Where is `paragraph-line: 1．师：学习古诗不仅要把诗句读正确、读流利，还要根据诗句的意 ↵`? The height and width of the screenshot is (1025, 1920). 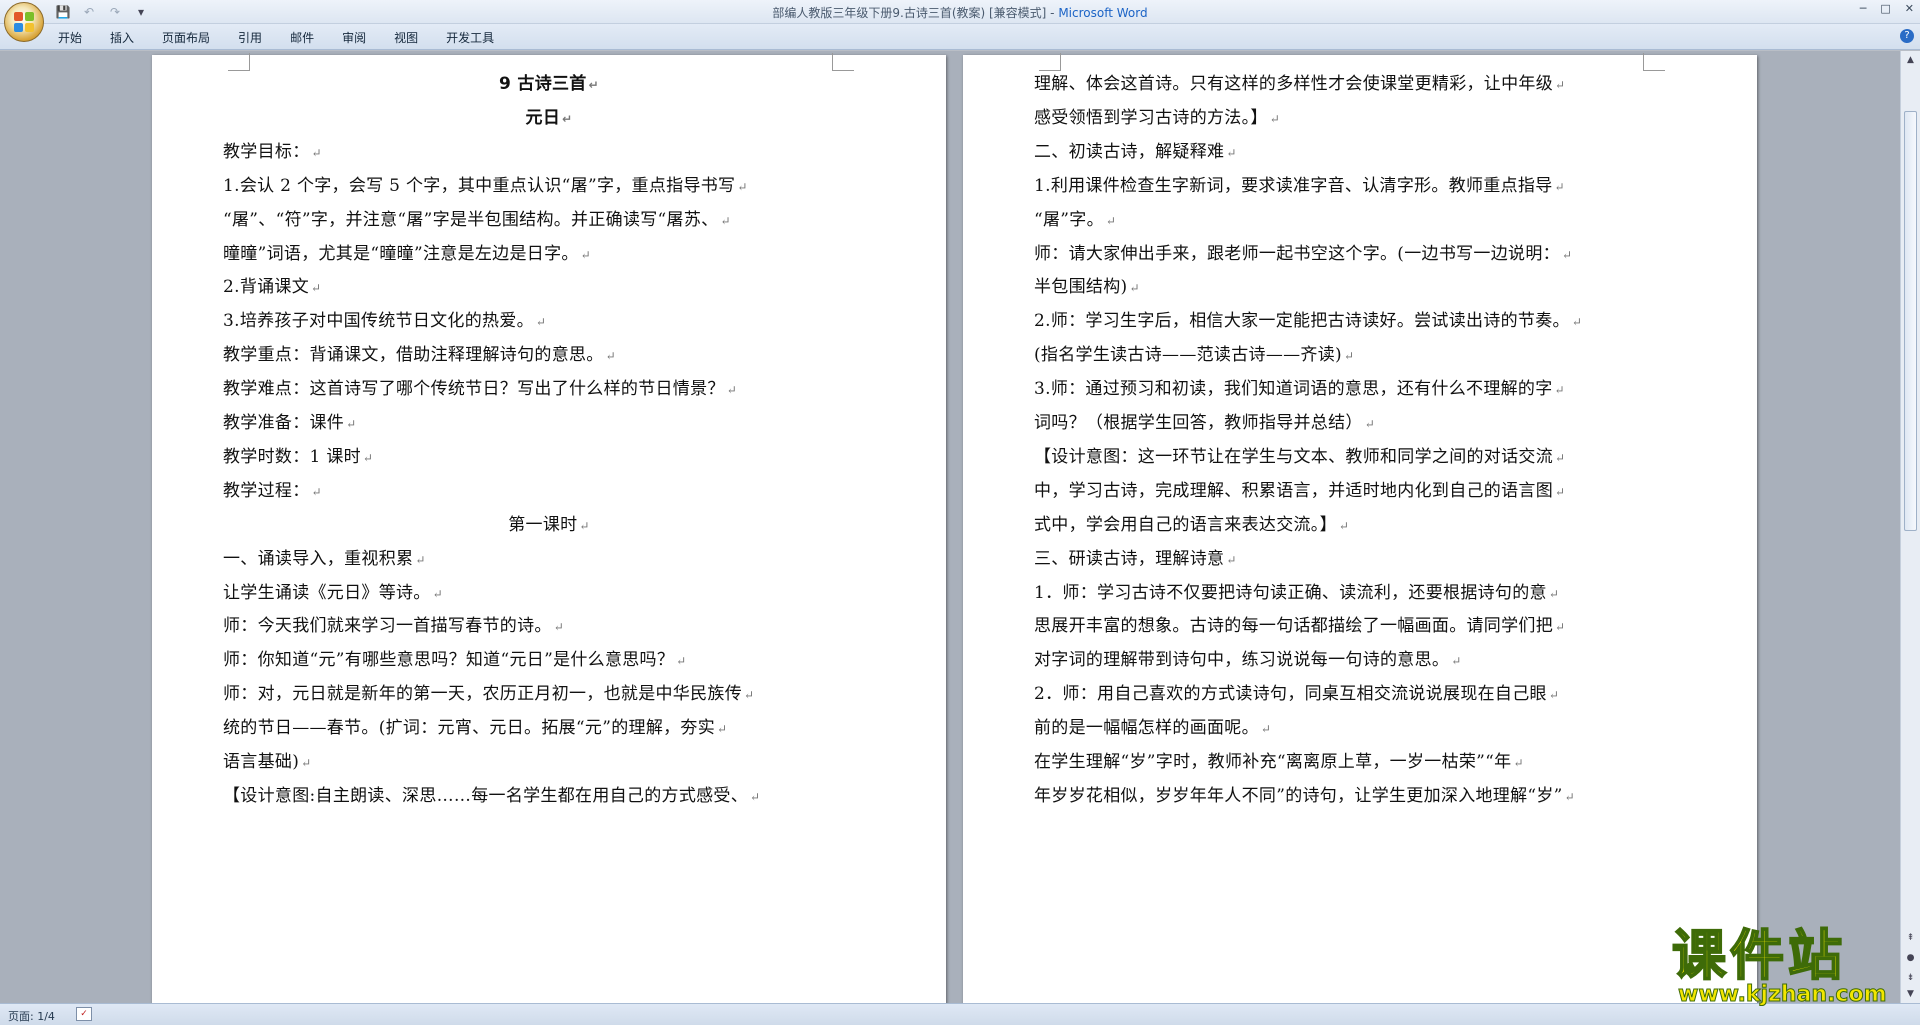 paragraph-line: 1．师：学习古诗不仅要把诗句读正确、读流利，还要根据诗句的意 ↵ is located at coordinates (1360, 590).